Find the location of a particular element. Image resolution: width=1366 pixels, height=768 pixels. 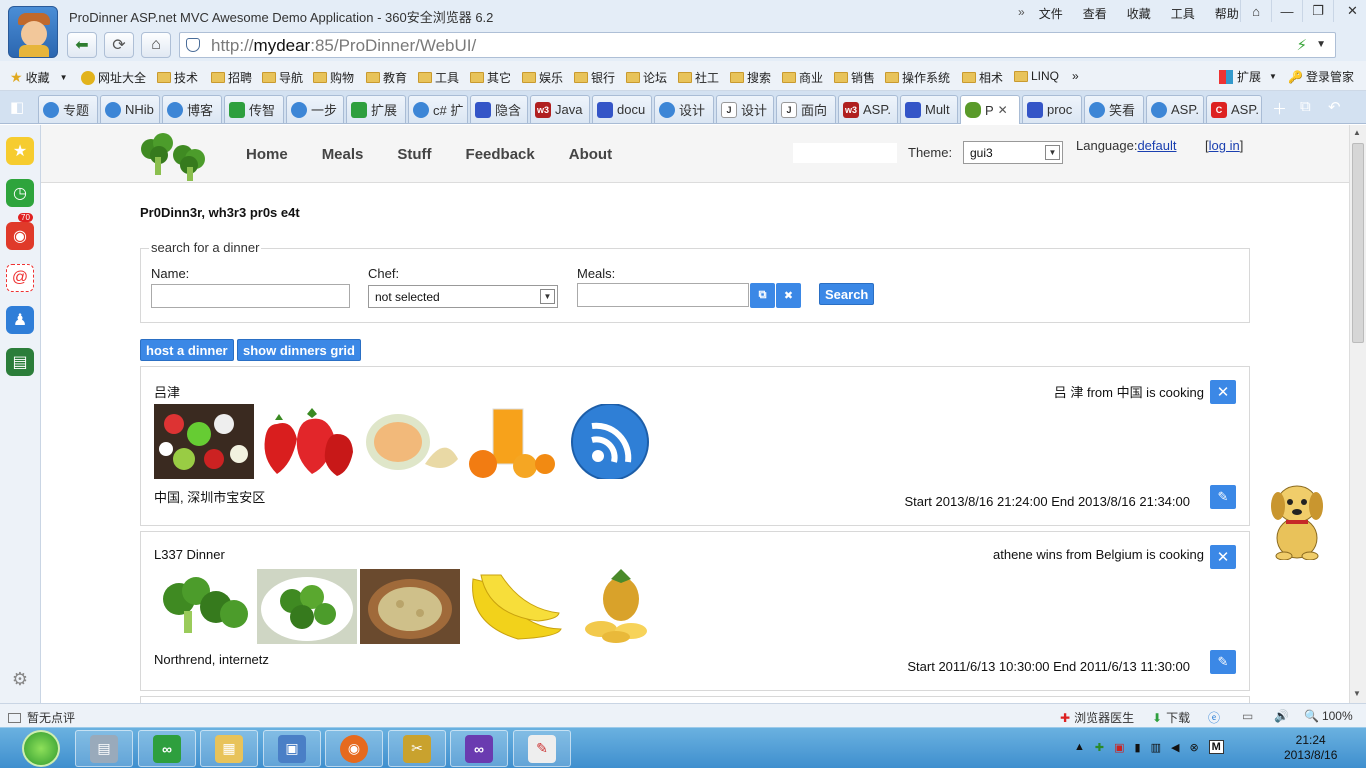

bookmark-item: 银行 is located at coordinates (594, 77).